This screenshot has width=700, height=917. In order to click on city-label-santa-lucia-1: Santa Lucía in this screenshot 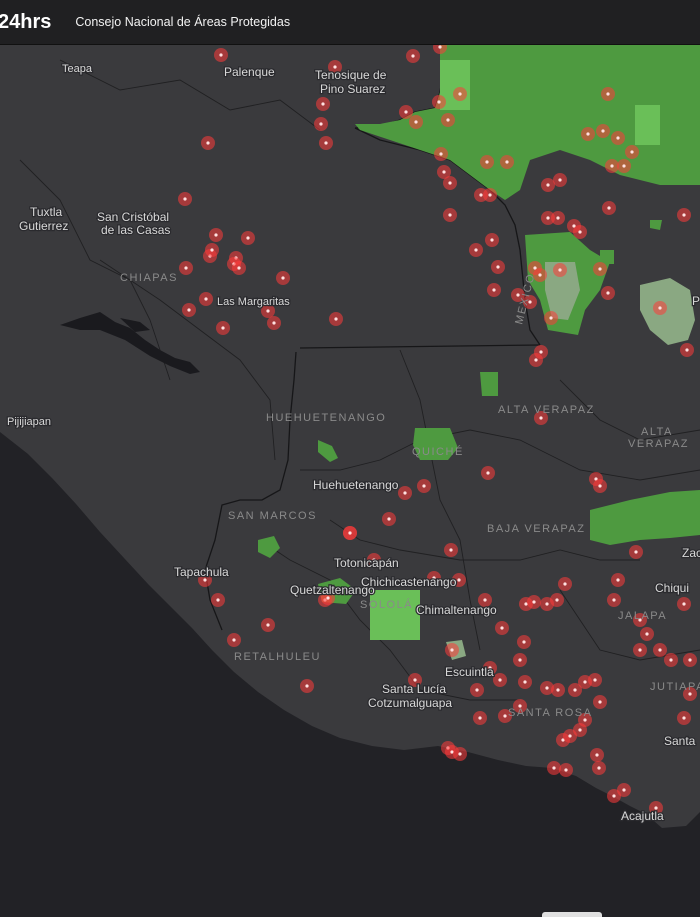, I will do `click(414, 689)`.